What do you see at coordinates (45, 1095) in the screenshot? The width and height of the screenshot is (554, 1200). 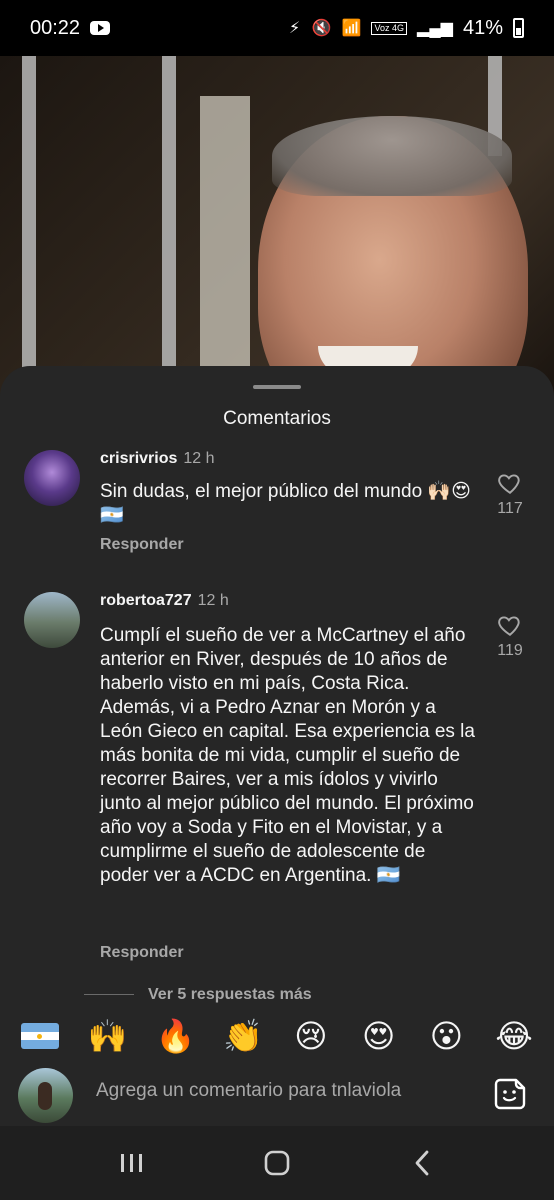 I see `user-avatar` at bounding box center [45, 1095].